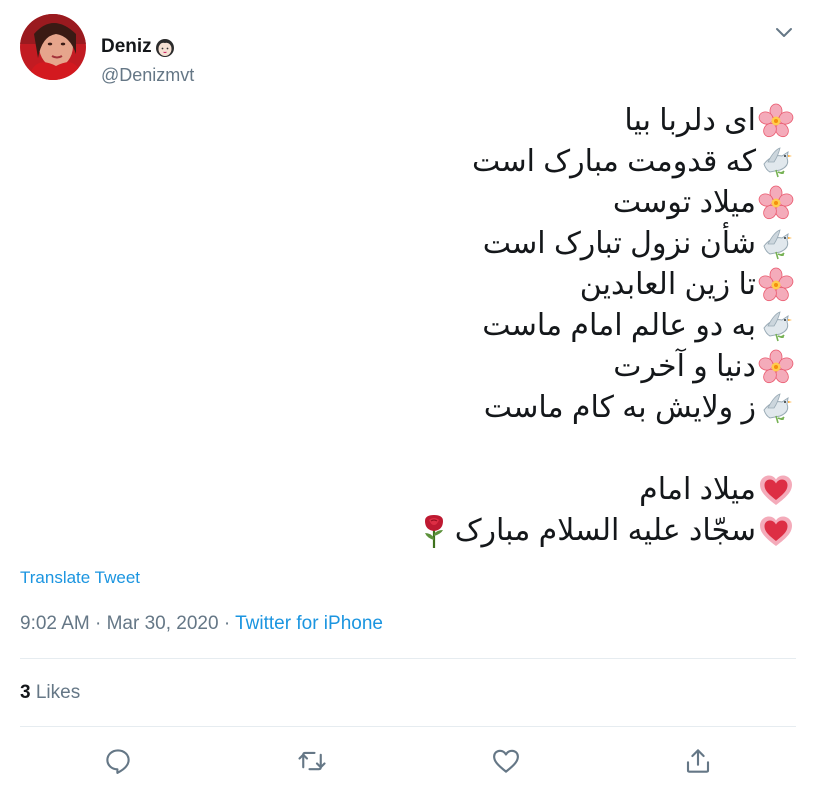  What do you see at coordinates (118, 761) in the screenshot?
I see `reply-icon` at bounding box center [118, 761].